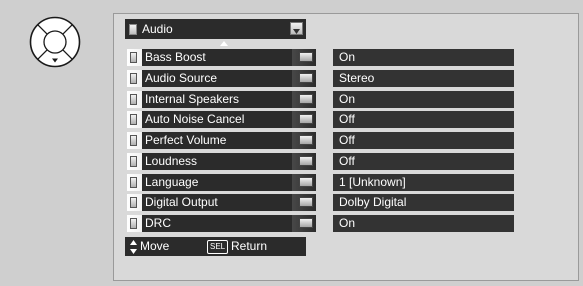 The width and height of the screenshot is (583, 286). I want to click on menu-title-bar: Audio, so click(215, 29).